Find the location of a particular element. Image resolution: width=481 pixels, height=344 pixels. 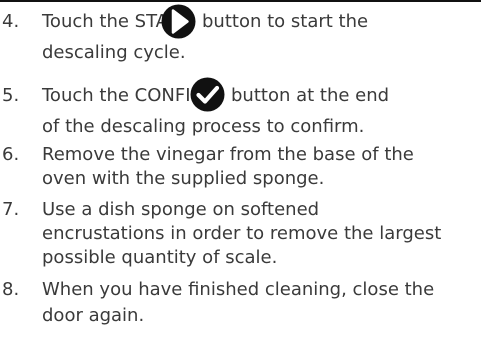

step-number: 6. is located at coordinates (11, 154).